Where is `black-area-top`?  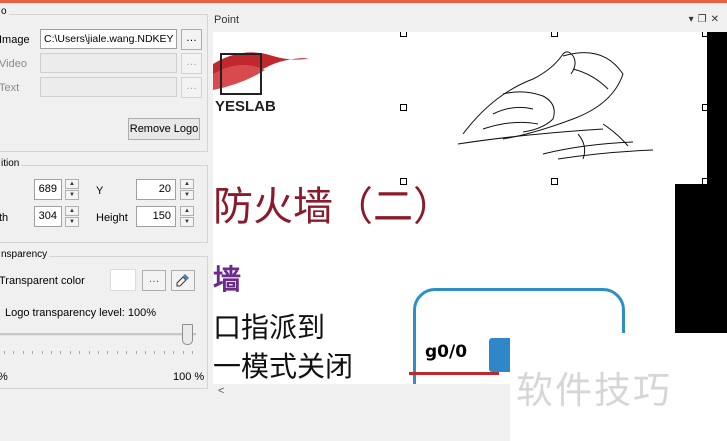
black-area-top is located at coordinates (717, 108).